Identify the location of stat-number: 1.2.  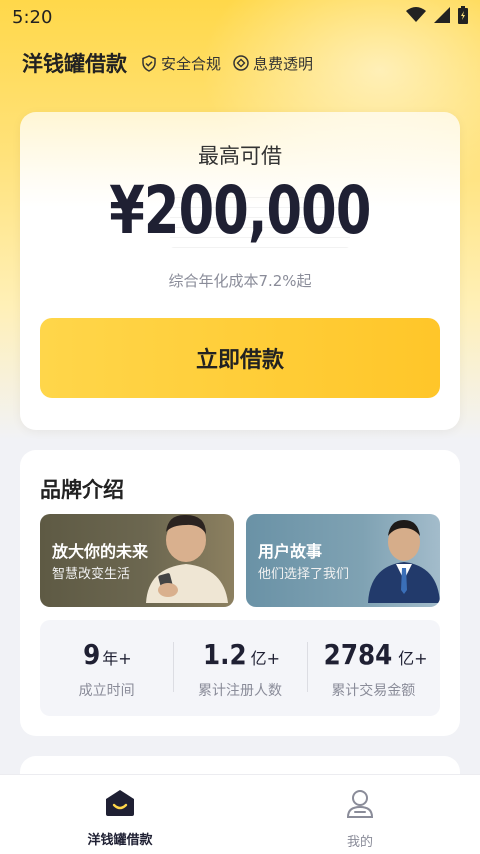
(224, 654).